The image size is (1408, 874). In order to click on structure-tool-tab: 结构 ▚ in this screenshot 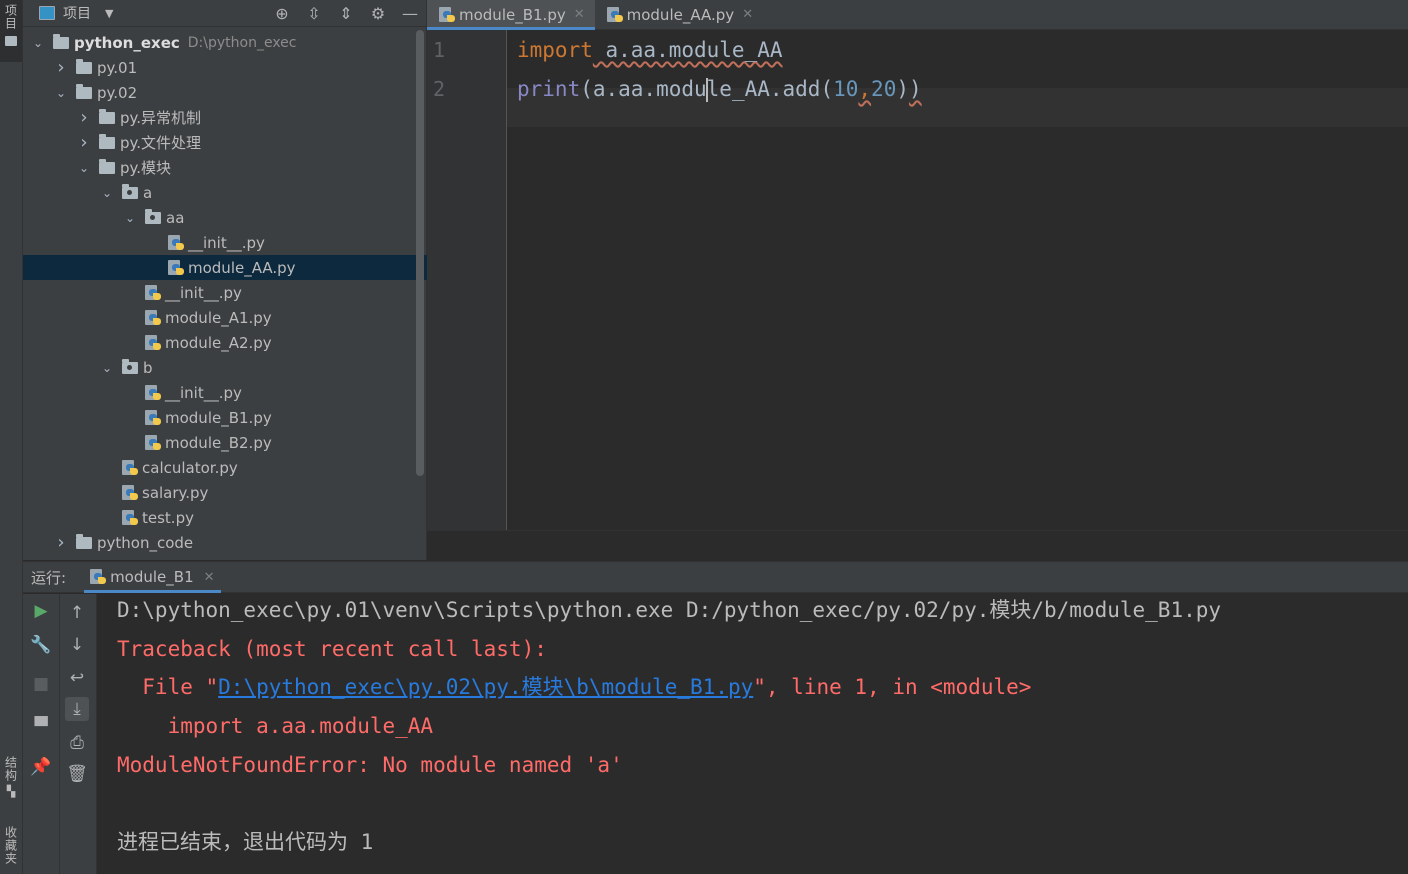, I will do `click(11, 781)`.